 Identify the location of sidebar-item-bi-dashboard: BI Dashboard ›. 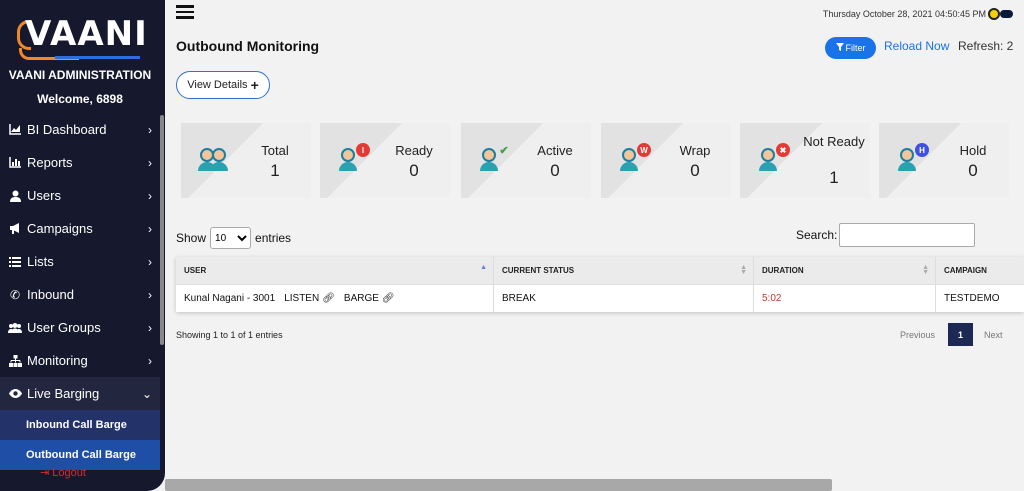
(80, 129).